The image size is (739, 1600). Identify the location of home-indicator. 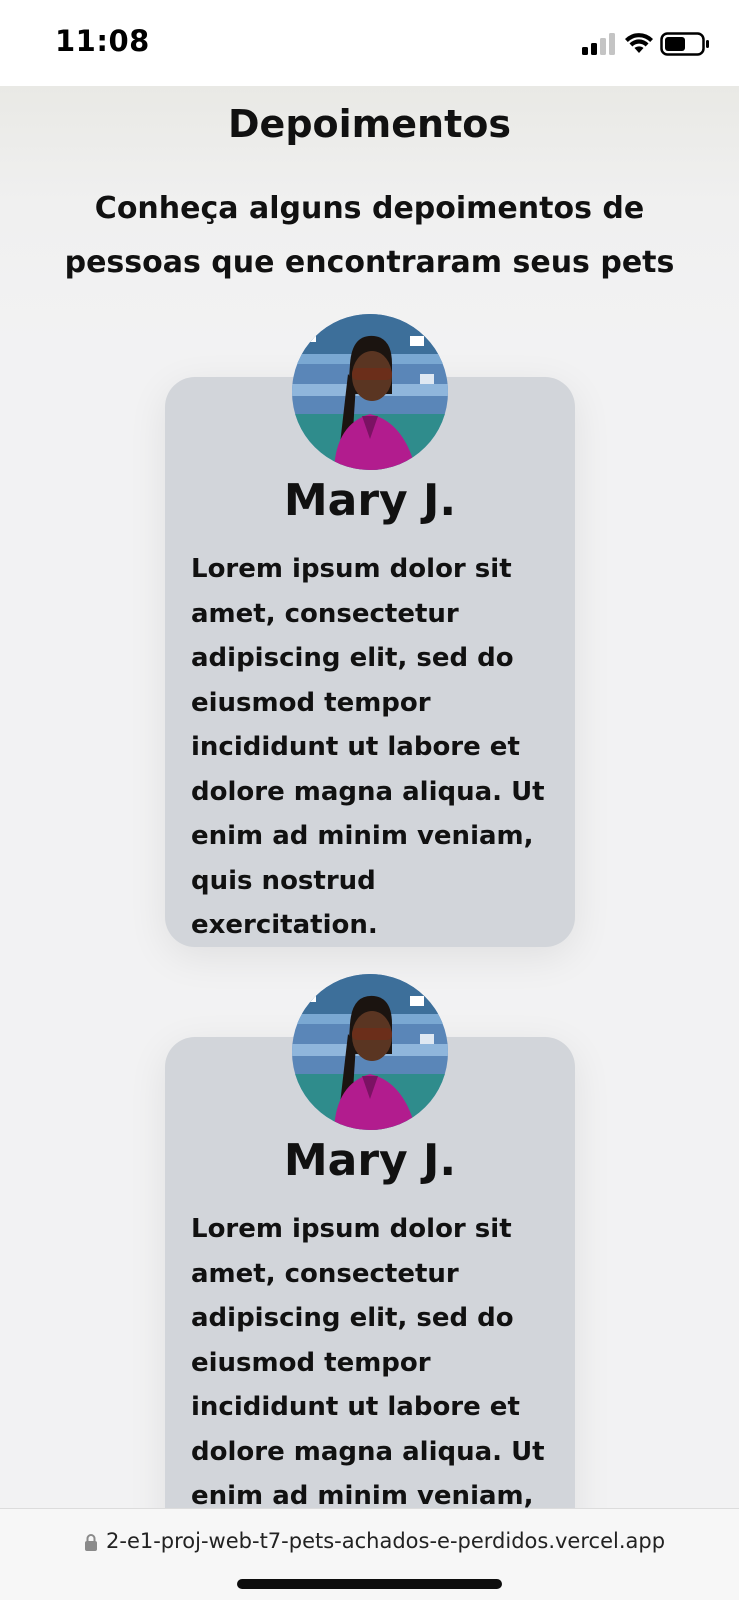
(369, 1584).